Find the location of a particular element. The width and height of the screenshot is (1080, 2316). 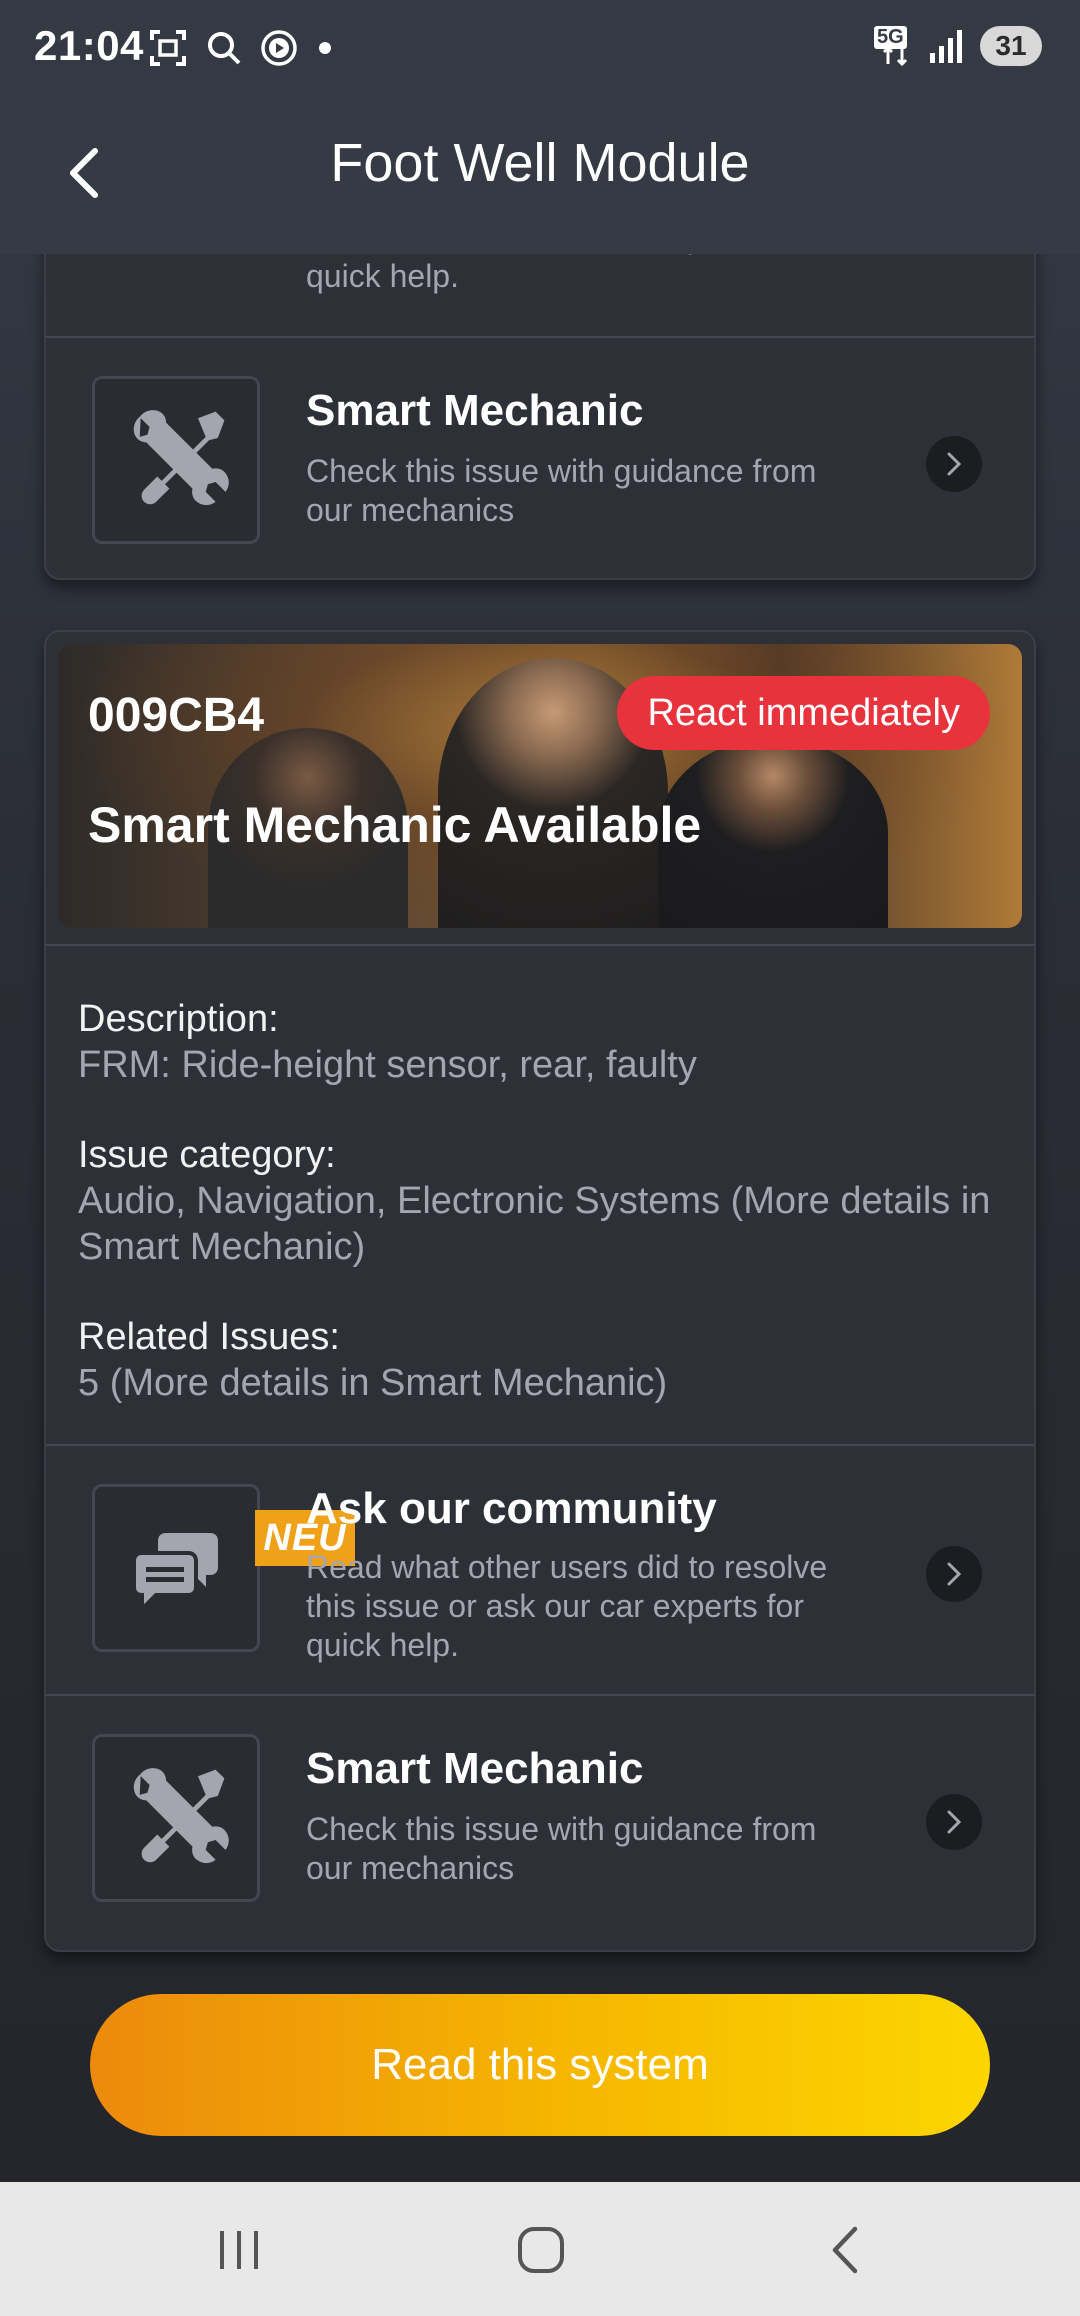

screenshot-icon is located at coordinates (168, 48).